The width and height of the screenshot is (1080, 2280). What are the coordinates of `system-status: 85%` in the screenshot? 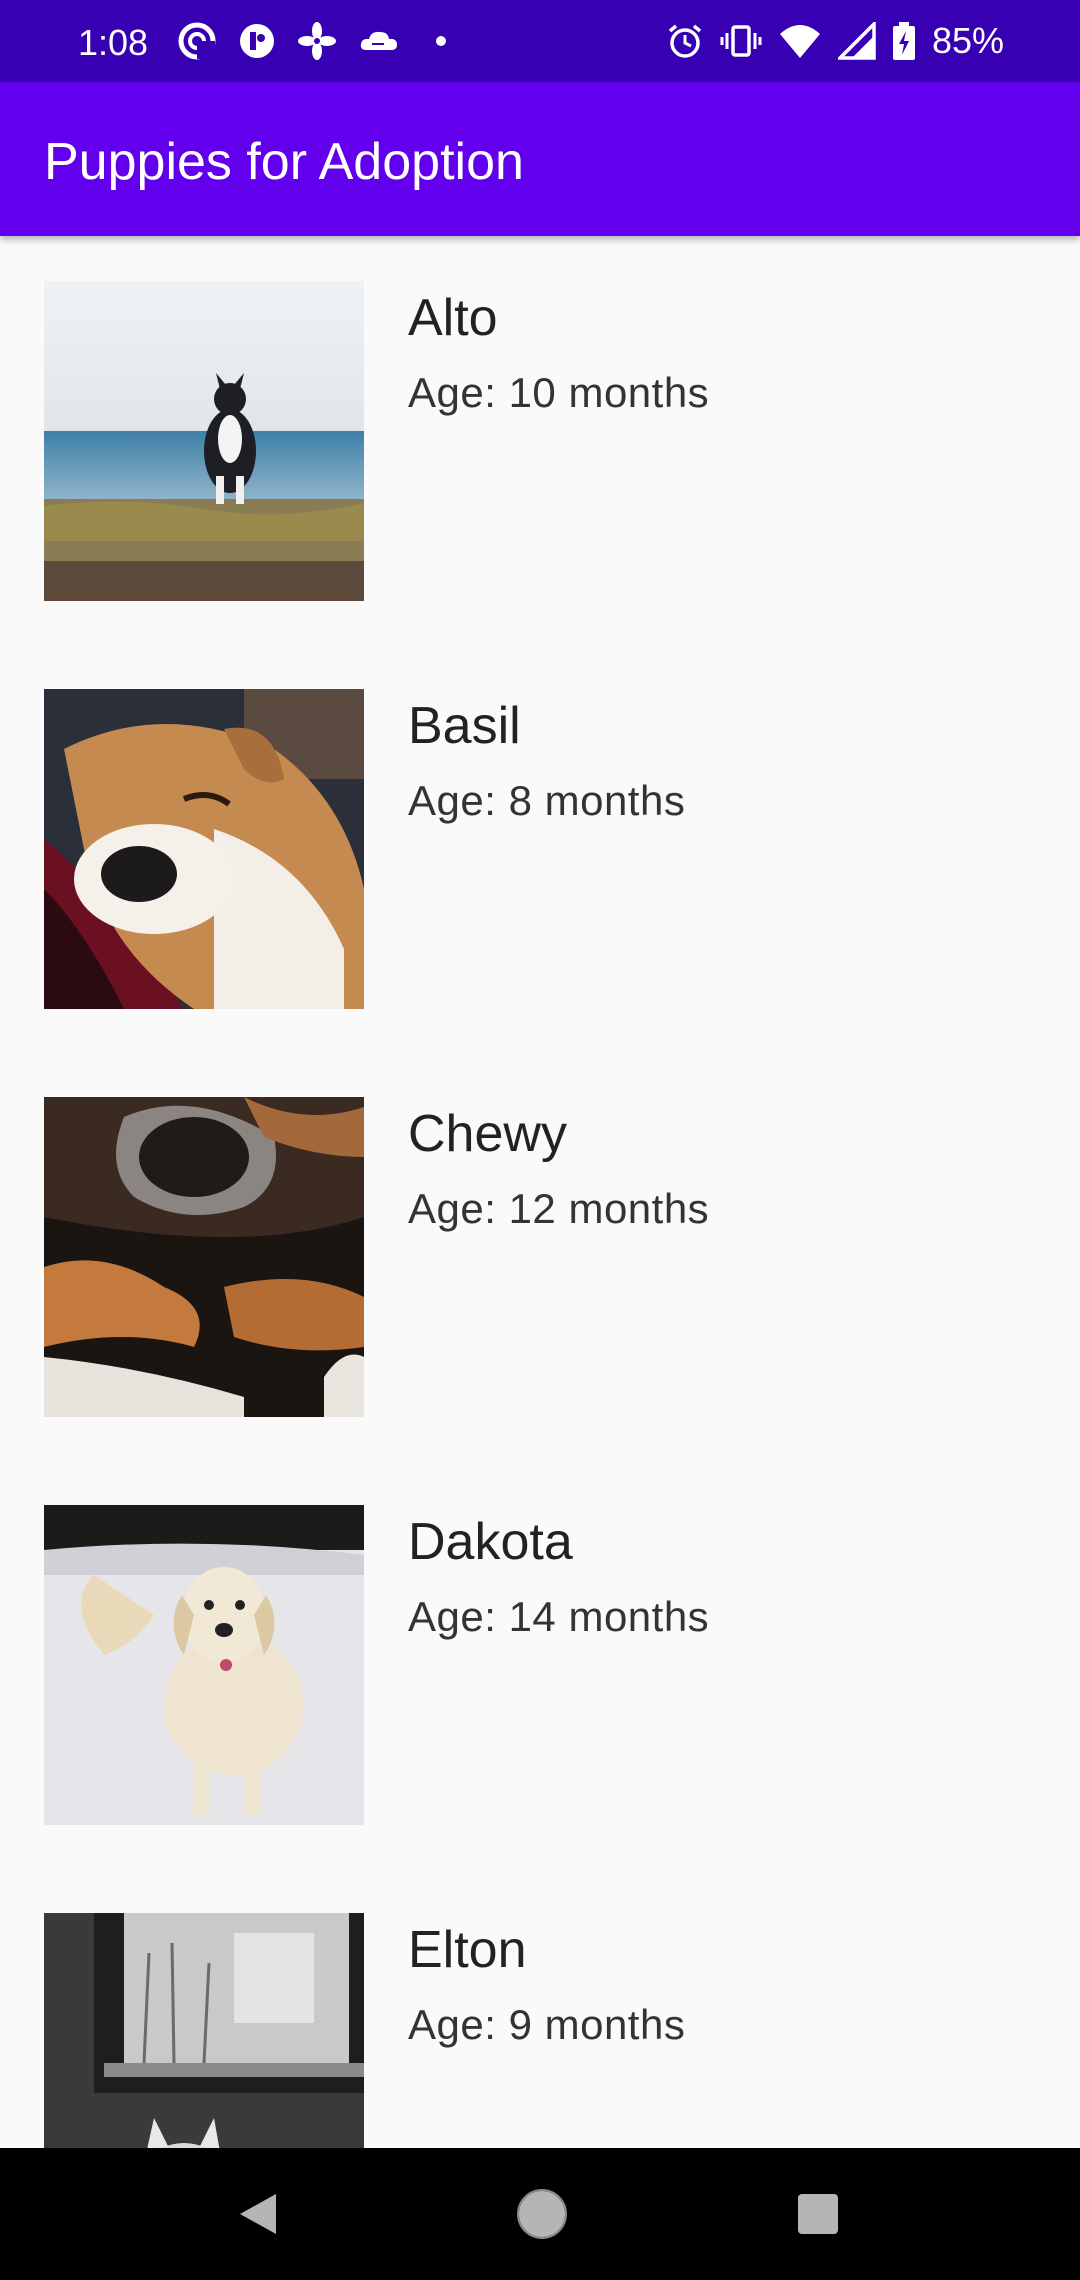 It's located at (835, 41).